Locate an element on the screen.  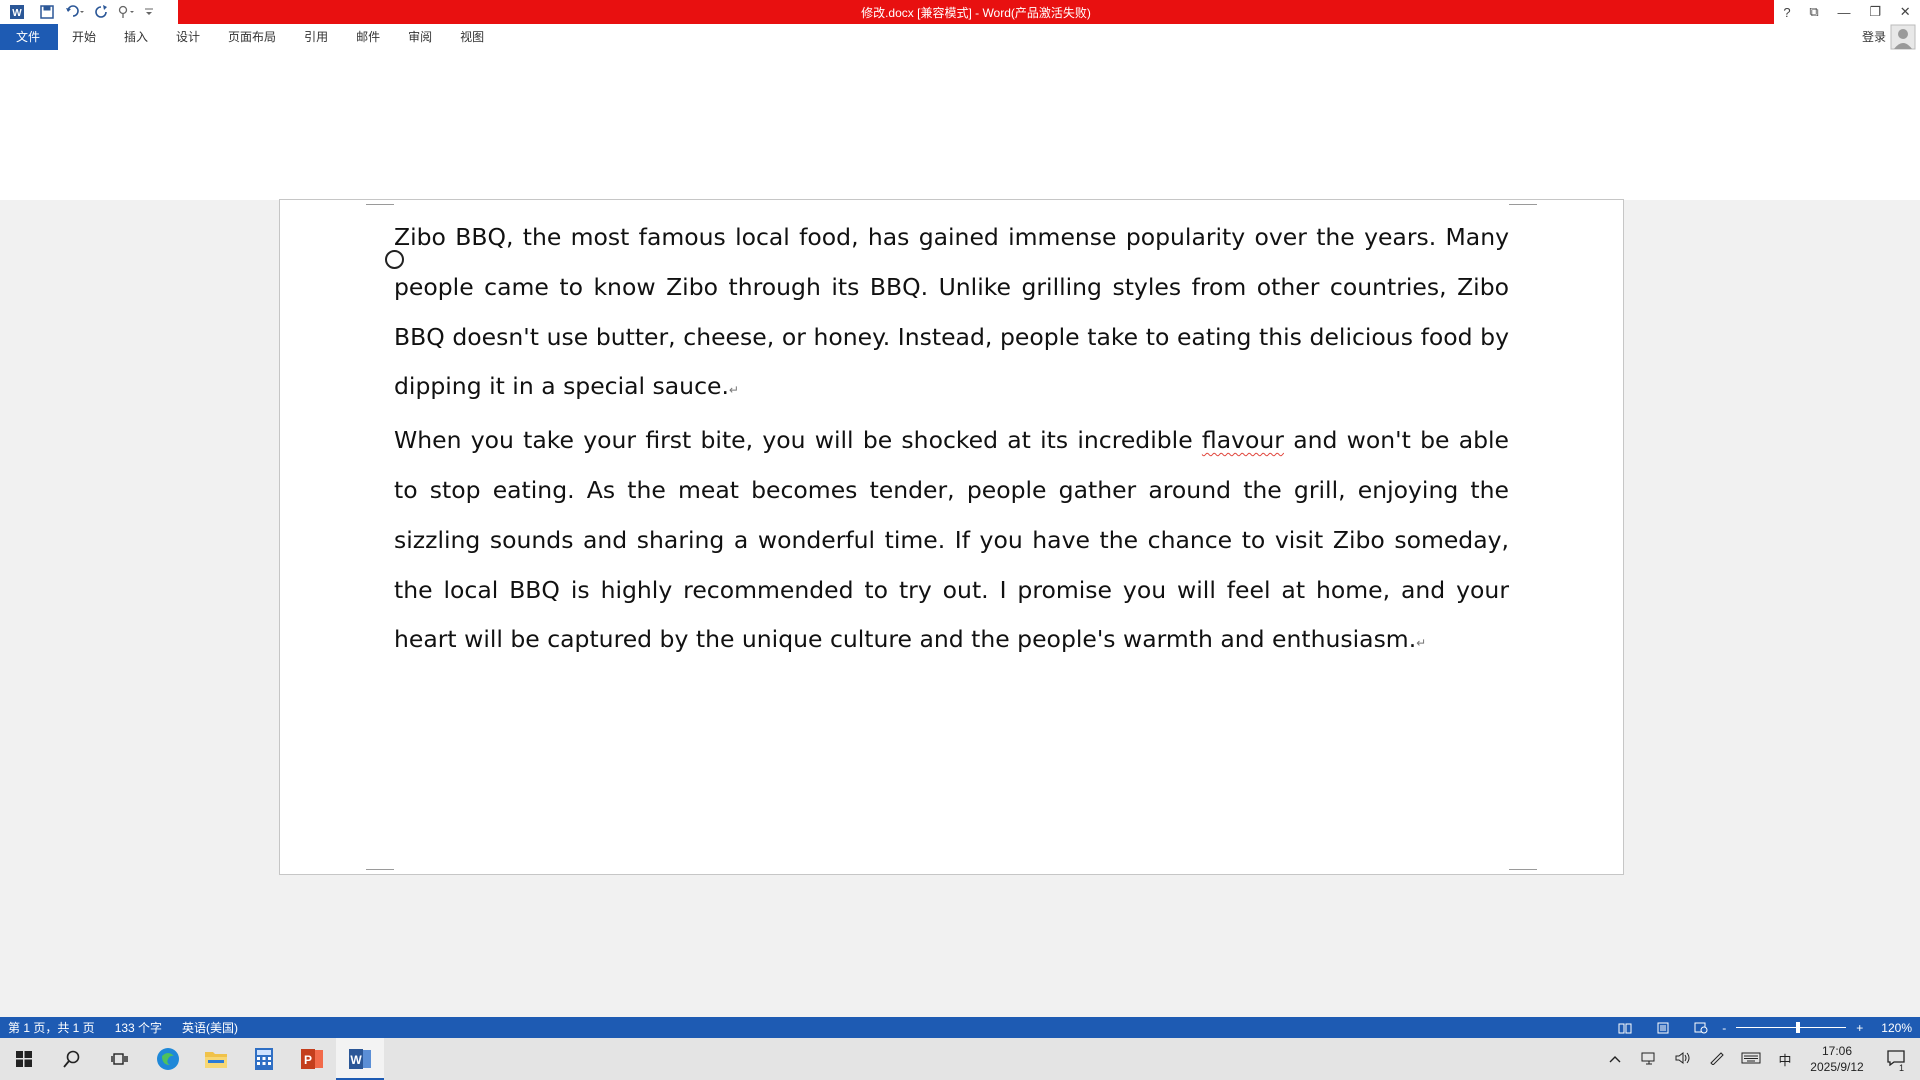
user-avatar-icon is located at coordinates (1903, 37).